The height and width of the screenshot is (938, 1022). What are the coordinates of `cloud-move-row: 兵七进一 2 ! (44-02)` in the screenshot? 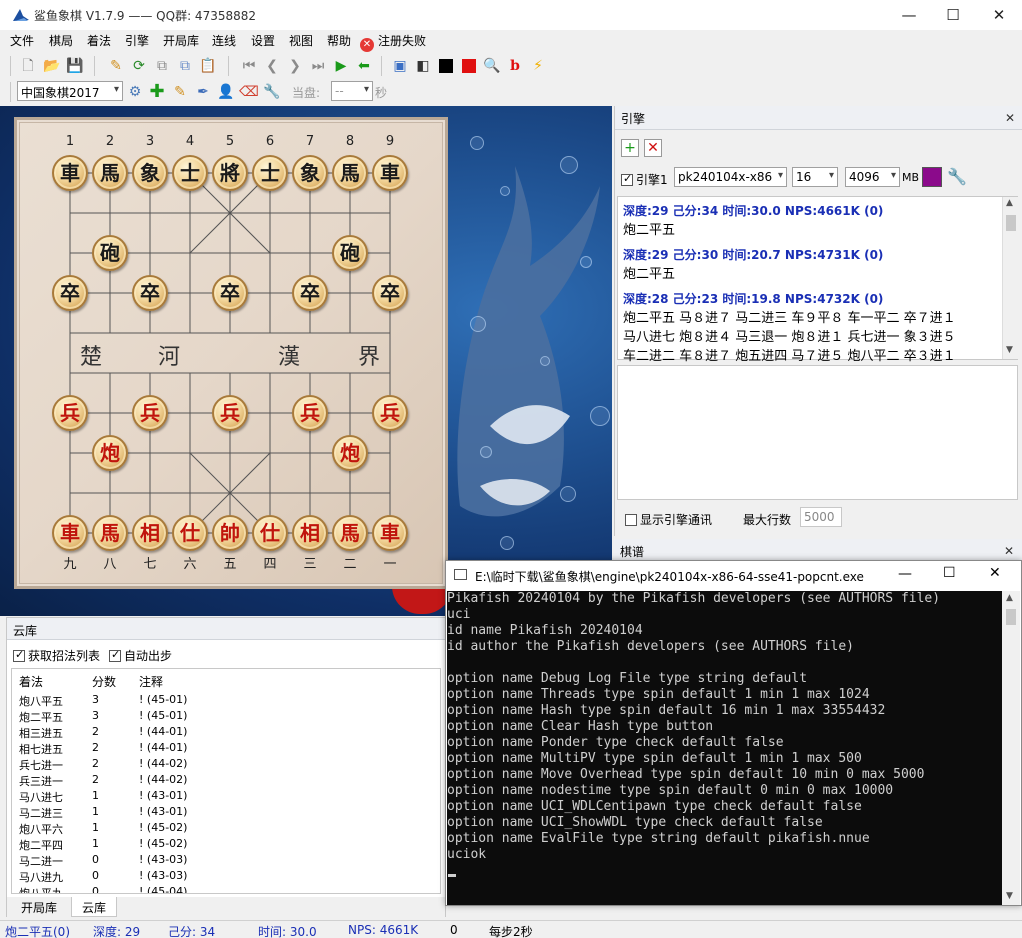 It's located at (229, 765).